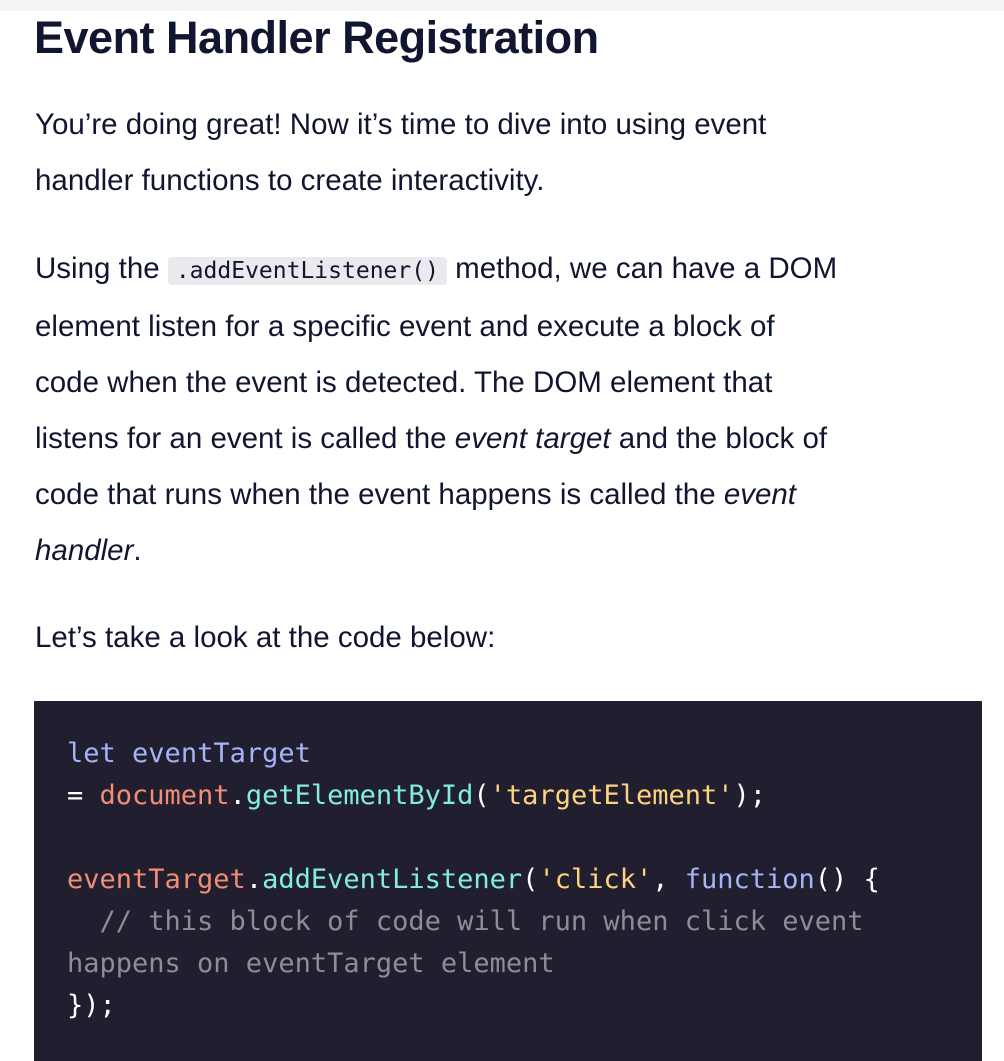 This screenshot has width=1004, height=1061. What do you see at coordinates (750, 795) in the screenshot?
I see `code-punct: );` at bounding box center [750, 795].